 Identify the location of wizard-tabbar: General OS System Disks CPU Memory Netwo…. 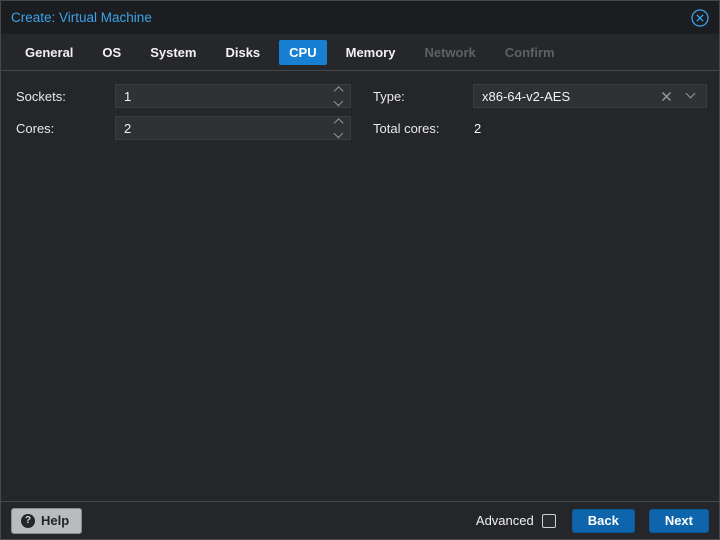
(360, 52).